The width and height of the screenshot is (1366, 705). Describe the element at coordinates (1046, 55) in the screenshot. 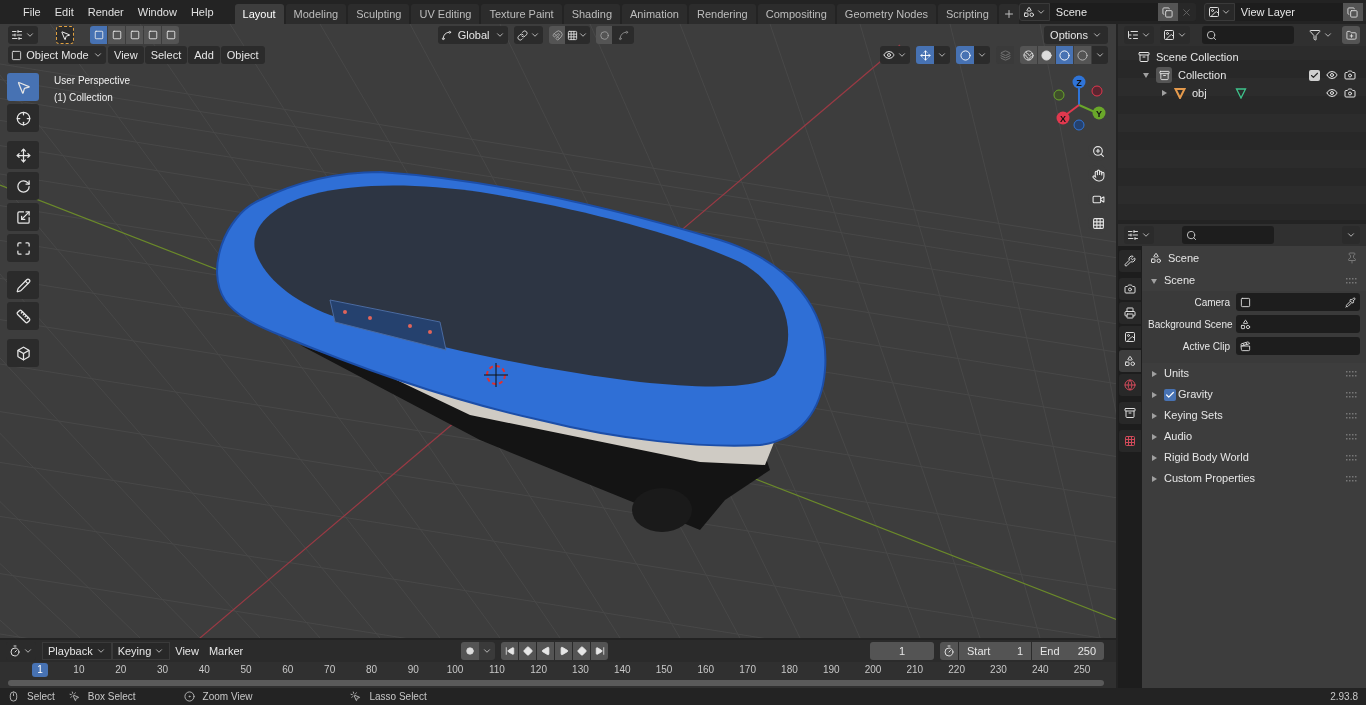

I see `solid-shading-button` at that location.